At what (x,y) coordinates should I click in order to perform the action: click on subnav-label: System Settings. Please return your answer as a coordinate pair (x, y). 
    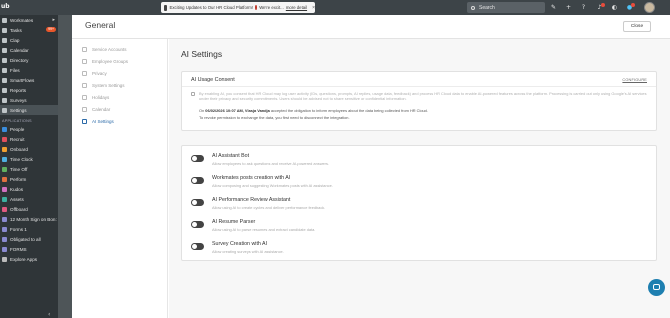
    Looking at the image, I should click on (108, 85).